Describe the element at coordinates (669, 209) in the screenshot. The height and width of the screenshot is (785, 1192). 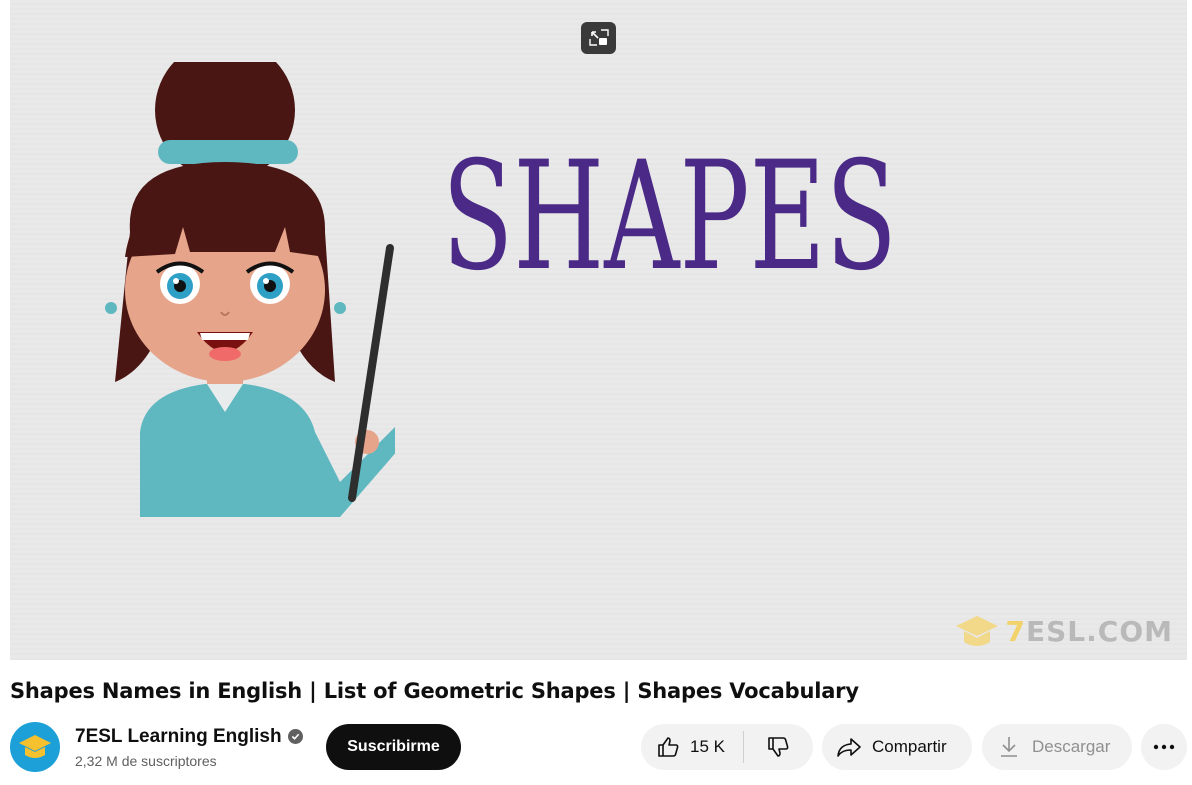
I see `headline-text: SHAPES` at that location.